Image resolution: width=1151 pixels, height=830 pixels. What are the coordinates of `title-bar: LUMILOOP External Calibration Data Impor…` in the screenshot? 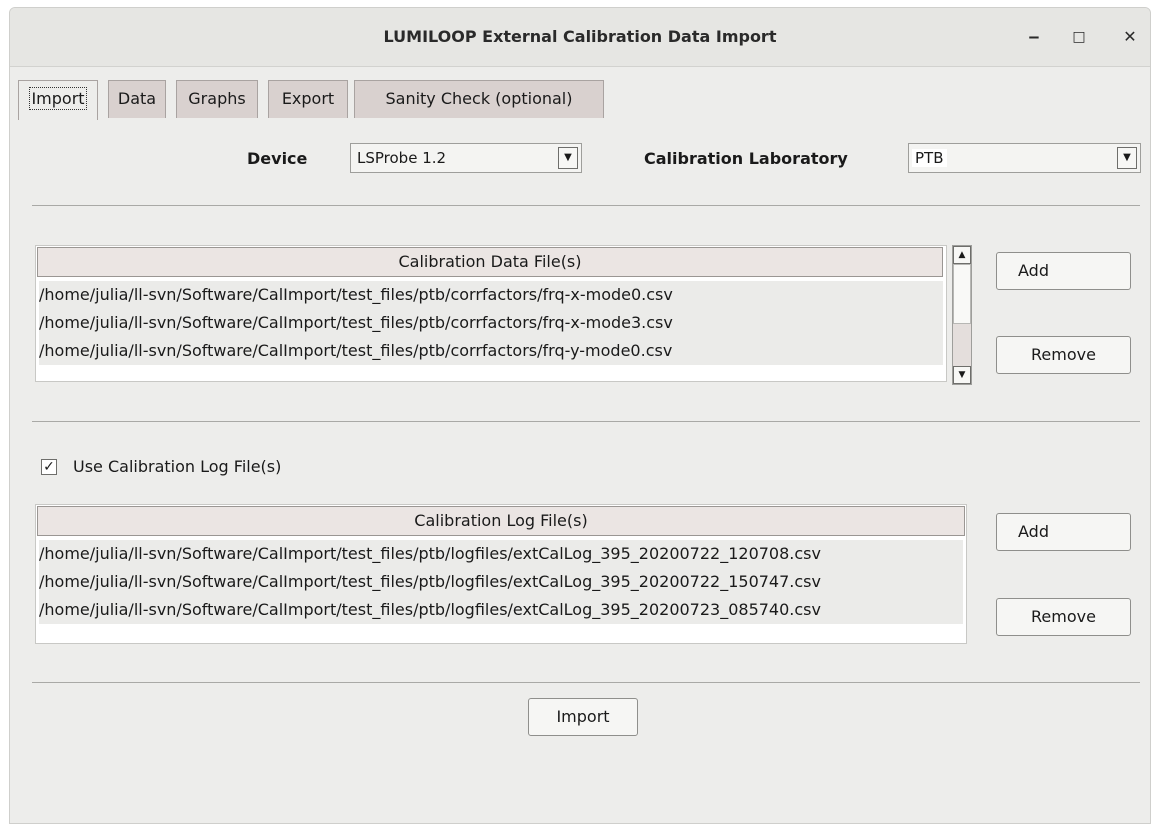 It's located at (580, 37).